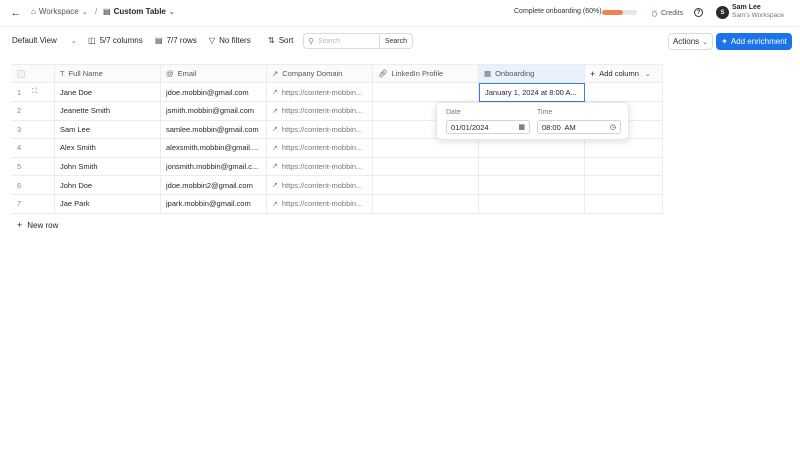 Image resolution: width=800 pixels, height=450 pixels. I want to click on row-number: 7, so click(19, 204).